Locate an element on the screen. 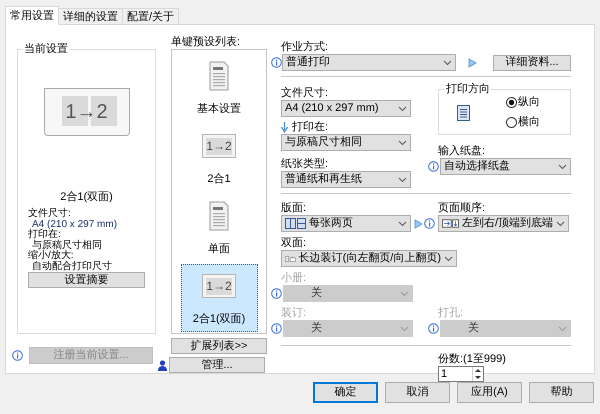 This screenshot has height=414, width=600. dropdown: 自动选择纸盘 is located at coordinates (505, 166).